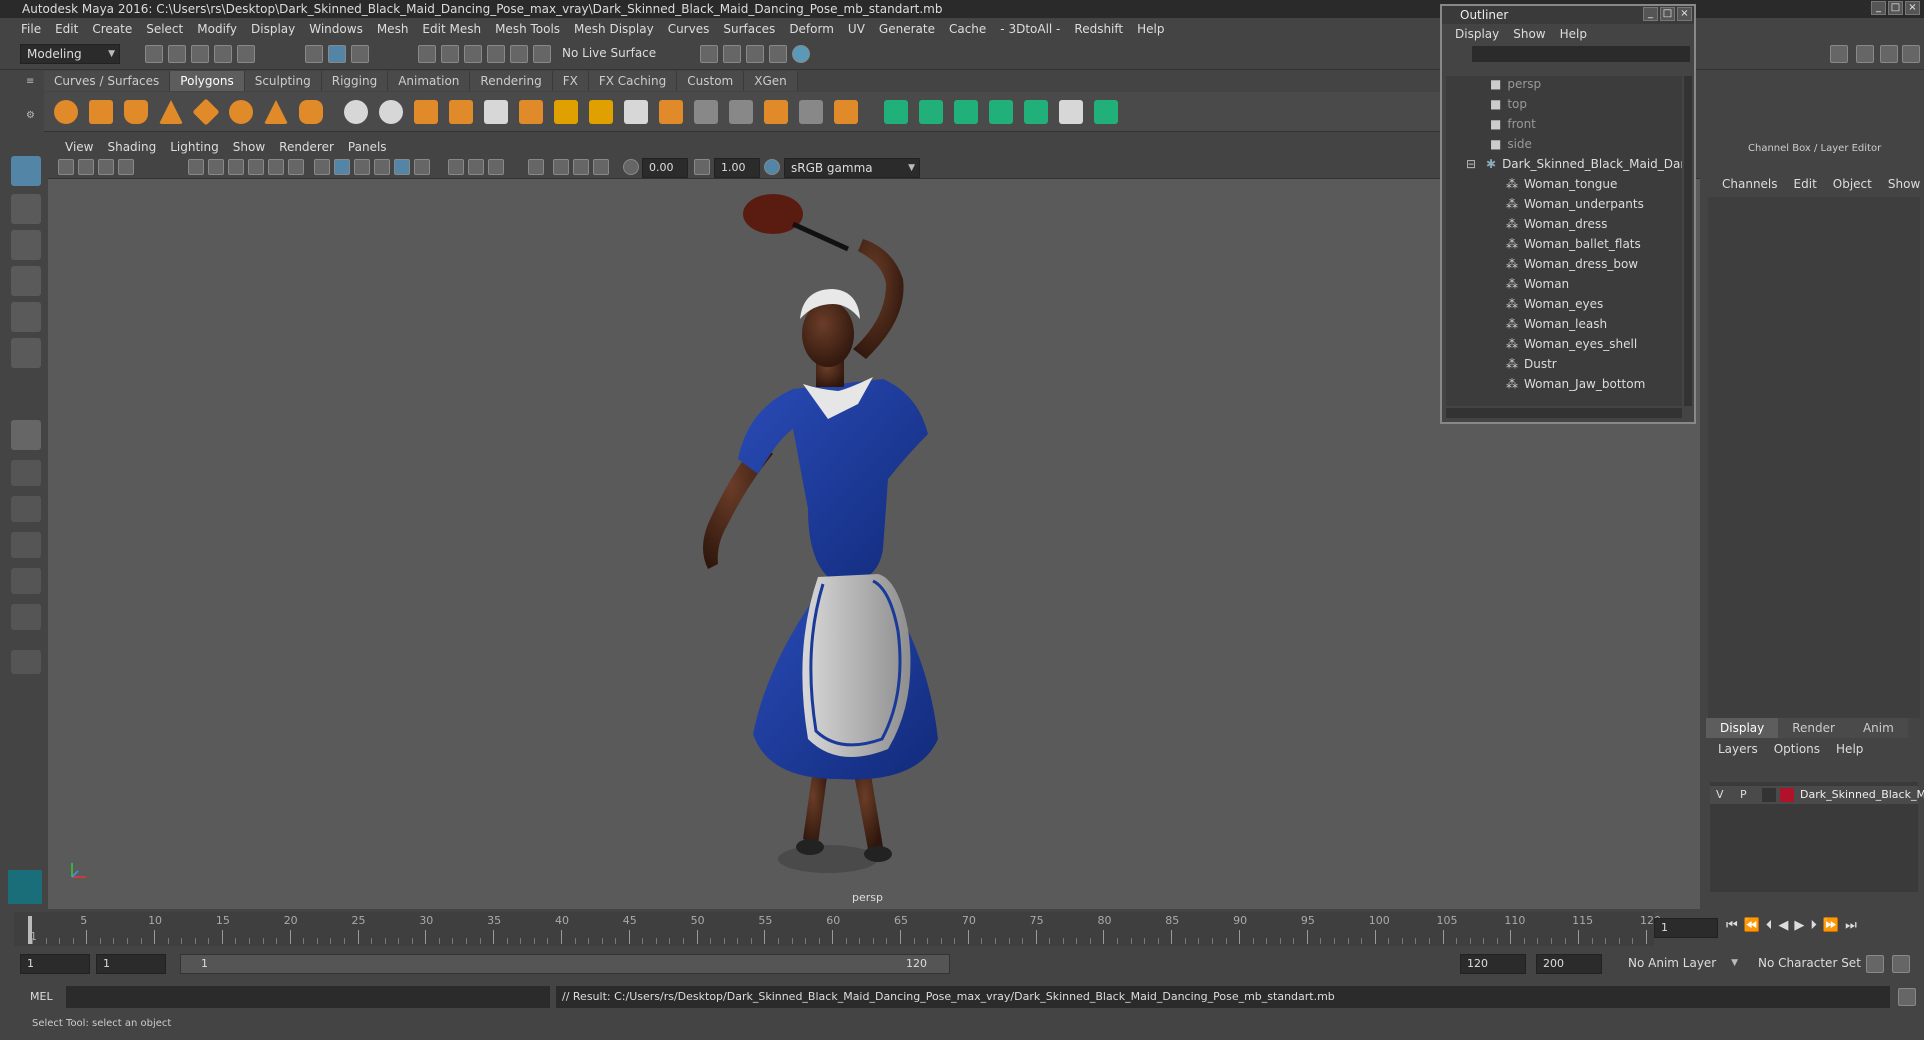 This screenshot has width=1924, height=1040. What do you see at coordinates (177, 54) in the screenshot?
I see `open-scene-icon` at bounding box center [177, 54].